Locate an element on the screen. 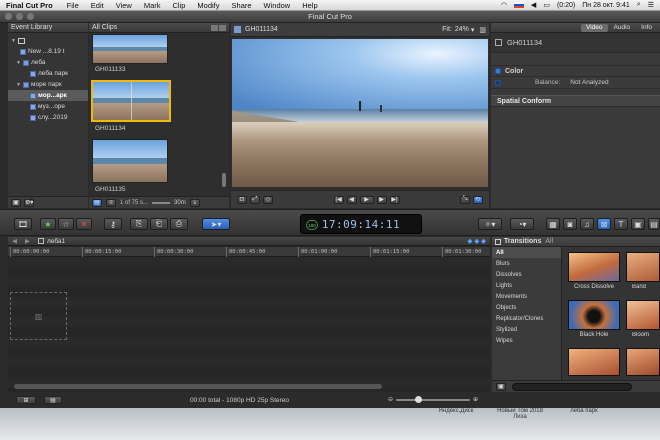  transitions-search-input is located at coordinates (572, 386).